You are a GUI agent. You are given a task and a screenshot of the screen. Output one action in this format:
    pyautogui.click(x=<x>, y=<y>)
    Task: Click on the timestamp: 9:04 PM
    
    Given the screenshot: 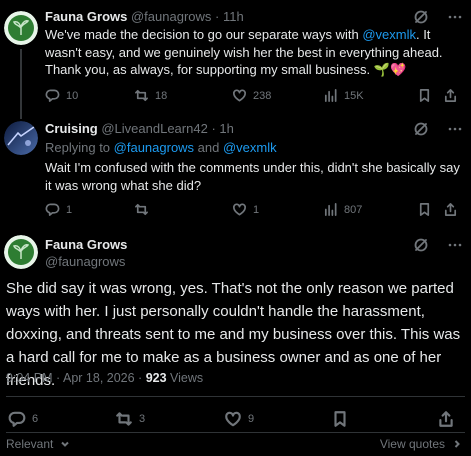 What is the action you would take?
    pyautogui.click(x=29, y=378)
    